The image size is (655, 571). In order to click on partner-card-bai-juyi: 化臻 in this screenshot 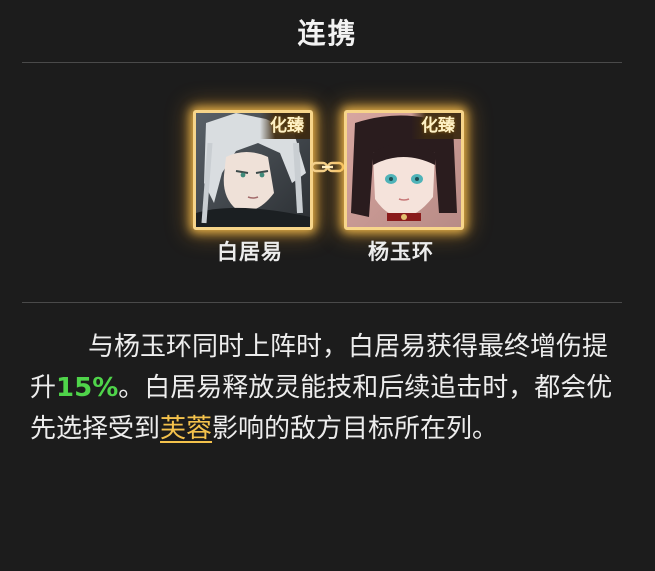, I will do `click(253, 170)`.